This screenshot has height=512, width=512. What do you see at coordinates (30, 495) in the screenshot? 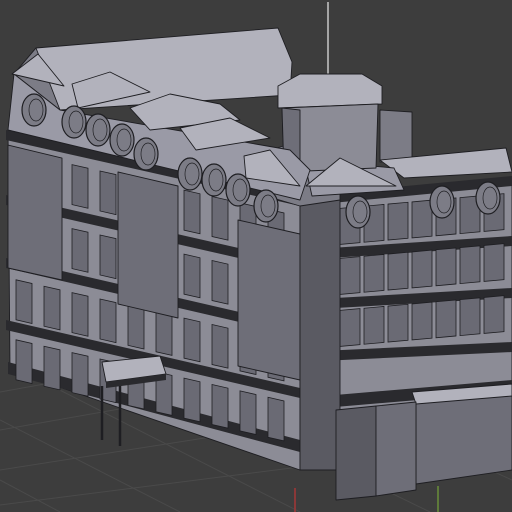
I see `grid-line` at bounding box center [30, 495].